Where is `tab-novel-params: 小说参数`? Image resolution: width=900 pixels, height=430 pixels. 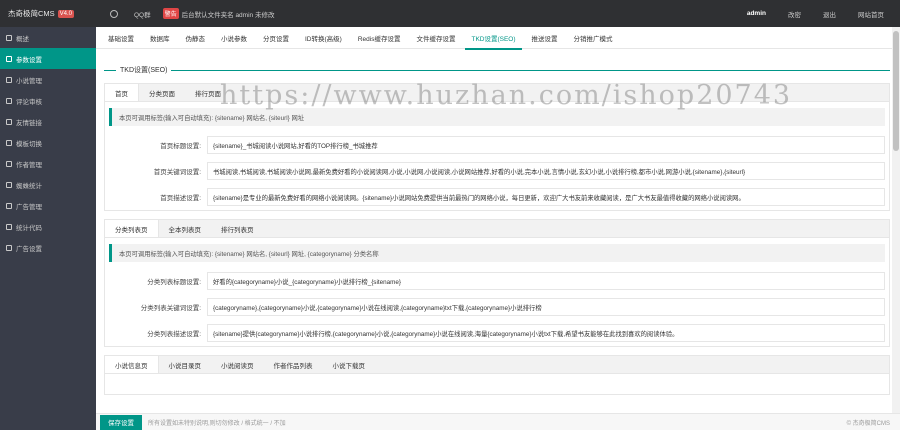
tab-novel-params: 小说参数 is located at coordinates (234, 38).